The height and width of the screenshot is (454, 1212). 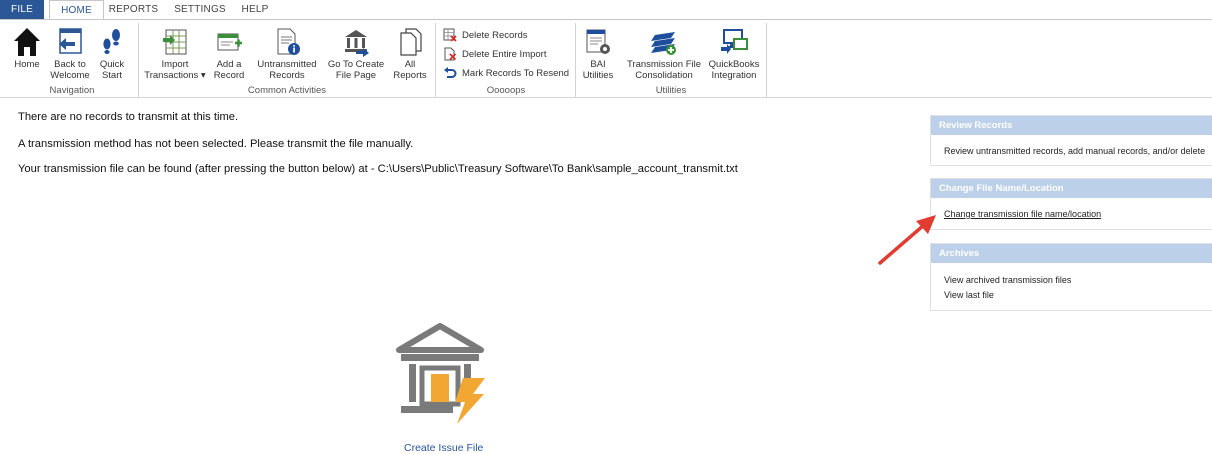 I want to click on go-to-create-file-page-button: Go To Create File Page, so click(x=356, y=52).